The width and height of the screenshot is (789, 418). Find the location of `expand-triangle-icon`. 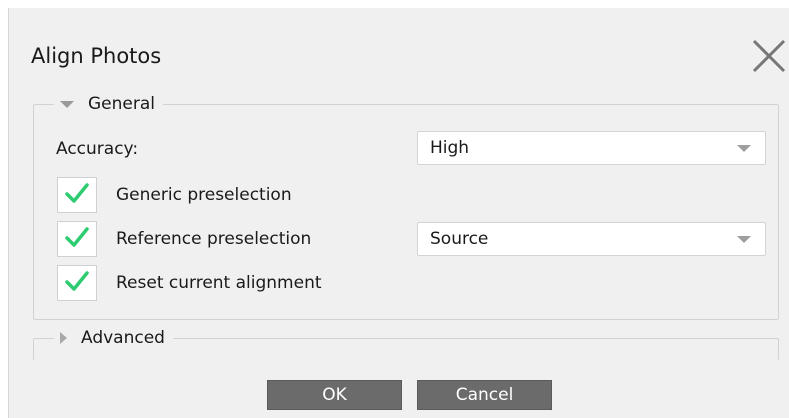

expand-triangle-icon is located at coordinates (63, 338).